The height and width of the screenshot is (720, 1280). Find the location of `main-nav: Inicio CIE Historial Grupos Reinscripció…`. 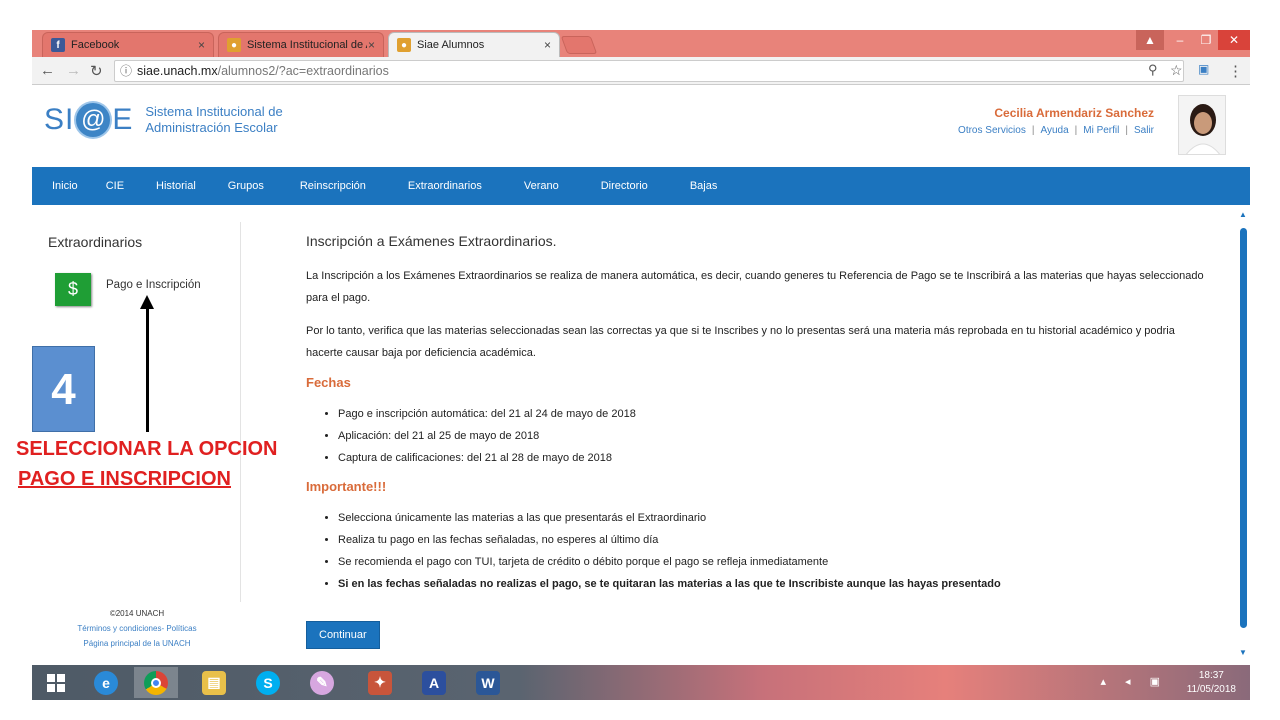

main-nav: Inicio CIE Historial Grupos Reinscripció… is located at coordinates (641, 186).